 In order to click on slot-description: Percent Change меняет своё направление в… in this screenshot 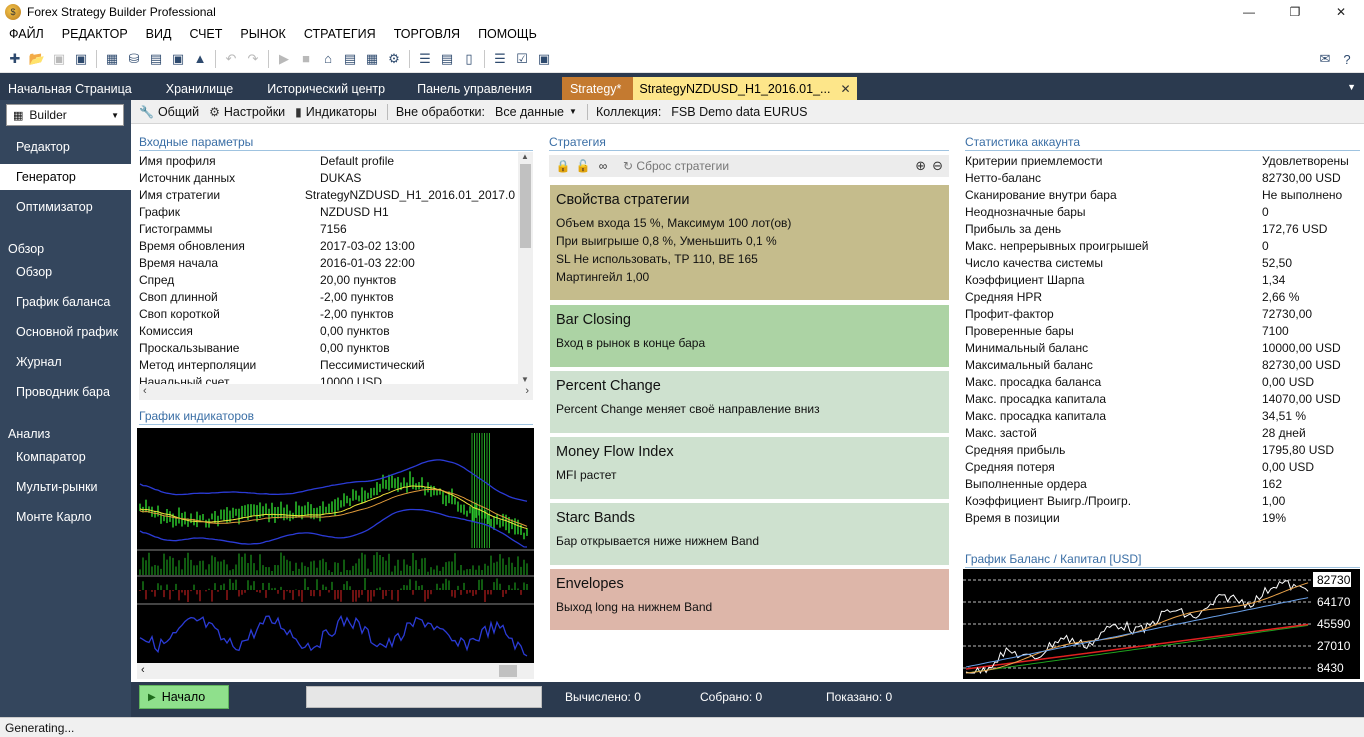, I will do `click(688, 409)`.